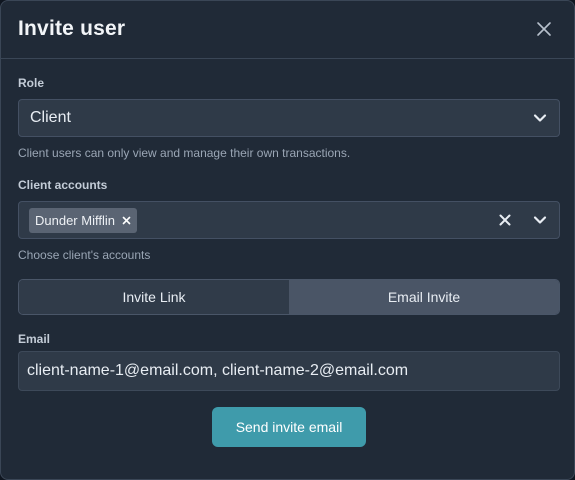 The image size is (575, 480). I want to click on role-select: Client, so click(289, 118).